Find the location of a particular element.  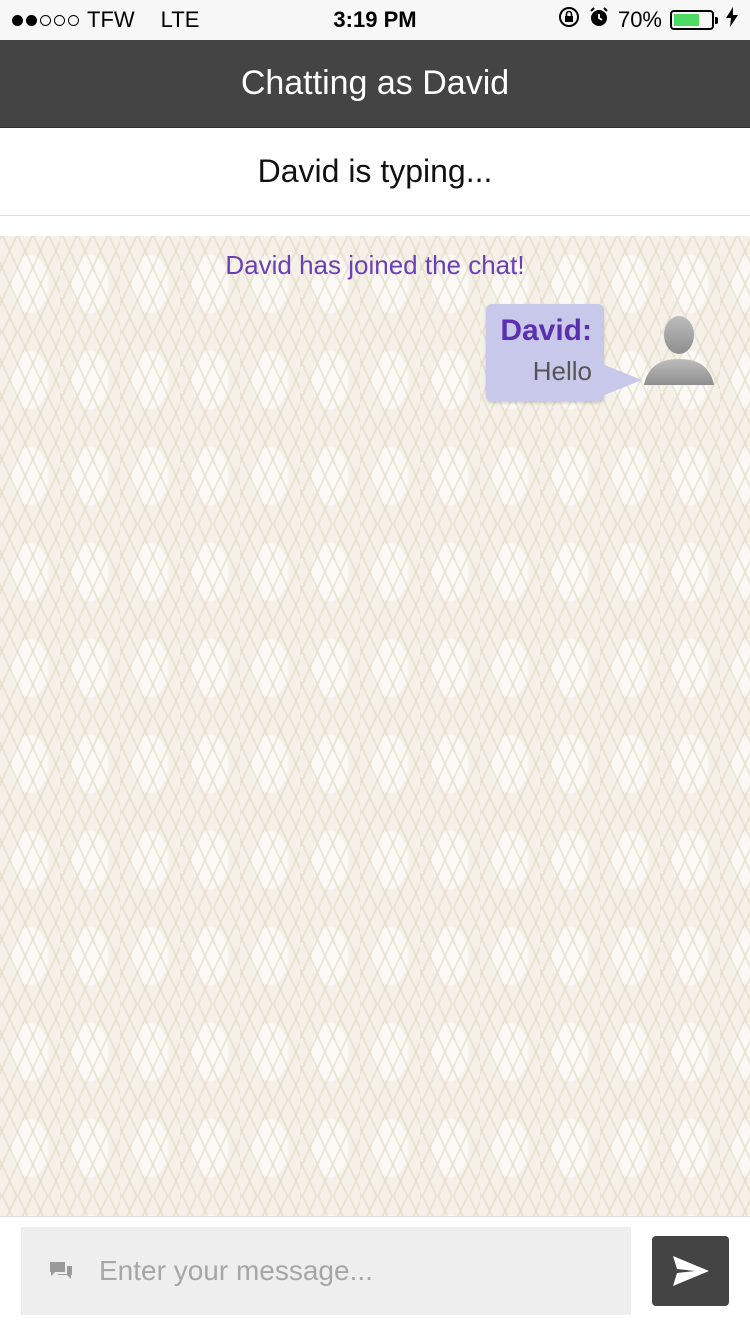

send-arrow-icon is located at coordinates (690, 1271).